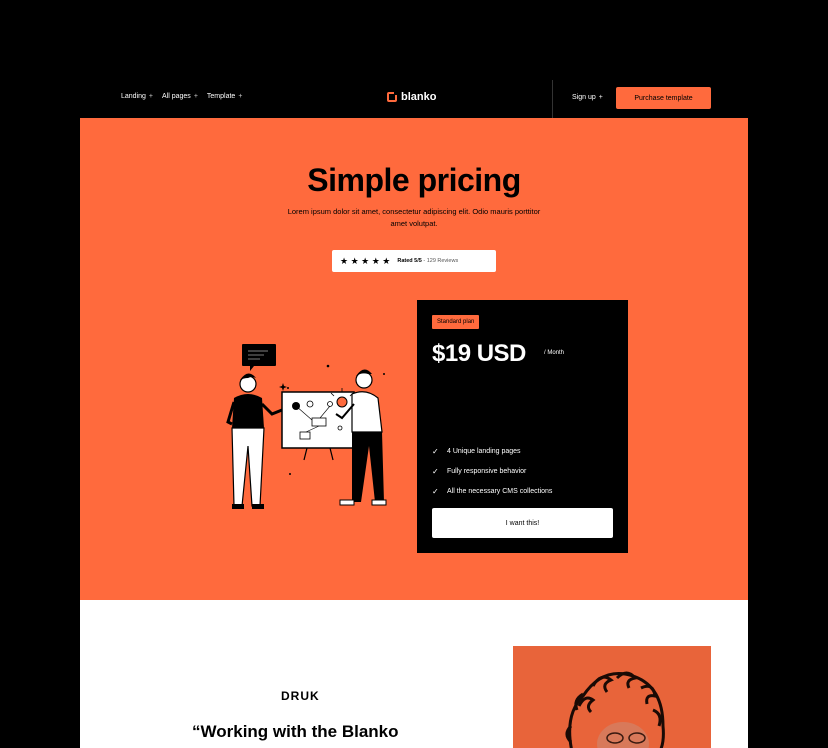 The height and width of the screenshot is (748, 828). Describe the element at coordinates (300, 696) in the screenshot. I see `client-logo: DRUK` at that location.